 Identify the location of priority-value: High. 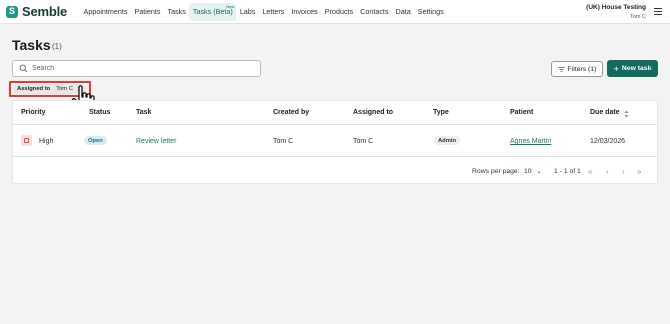
(46, 141).